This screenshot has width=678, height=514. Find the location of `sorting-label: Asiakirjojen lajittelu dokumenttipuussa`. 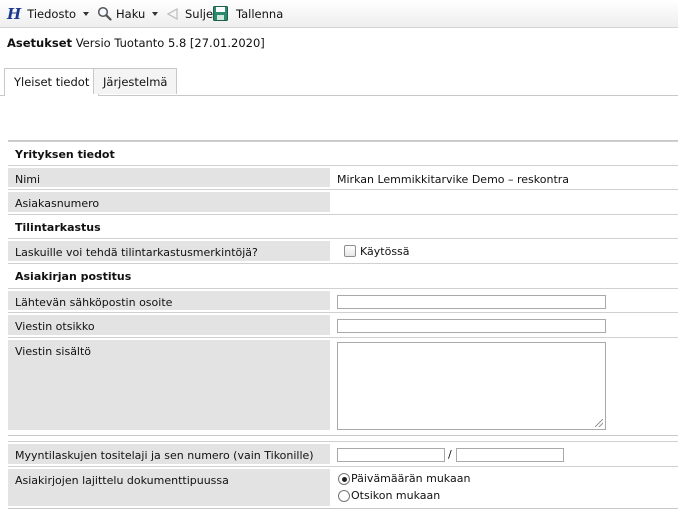

sorting-label: Asiakirjojen lajittelu dokumenttipuussa is located at coordinates (169, 487).